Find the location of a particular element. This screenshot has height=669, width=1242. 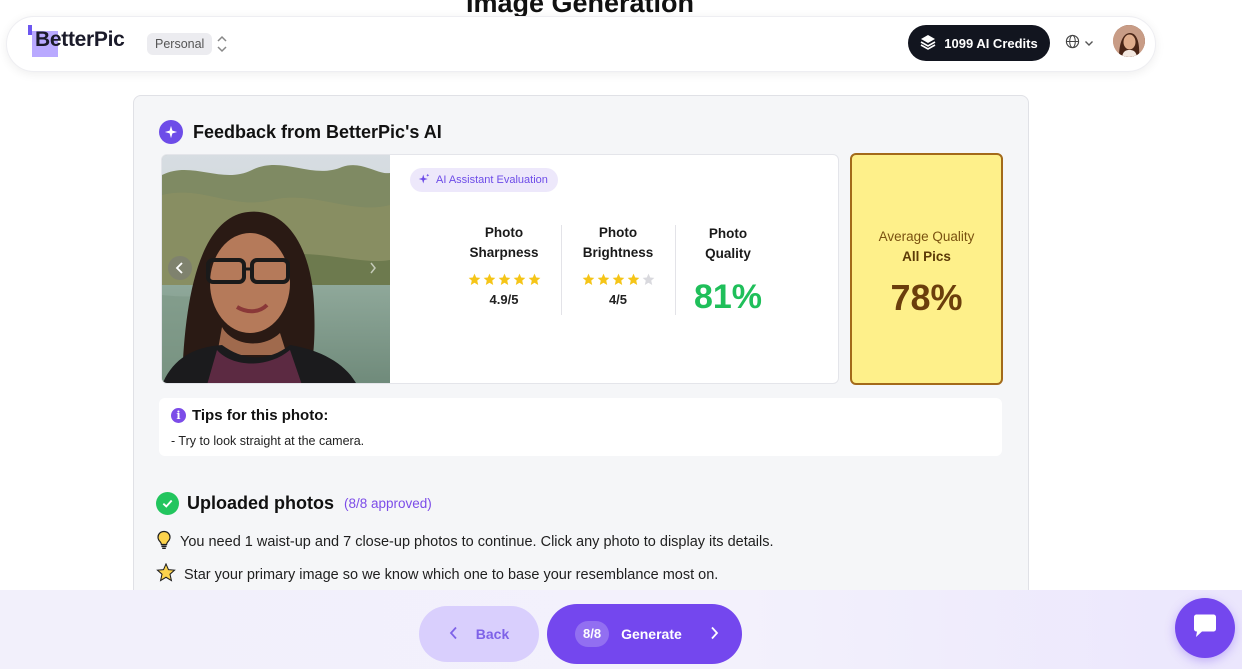

uploaded-photos-count: (8/8 approved) is located at coordinates (388, 503).